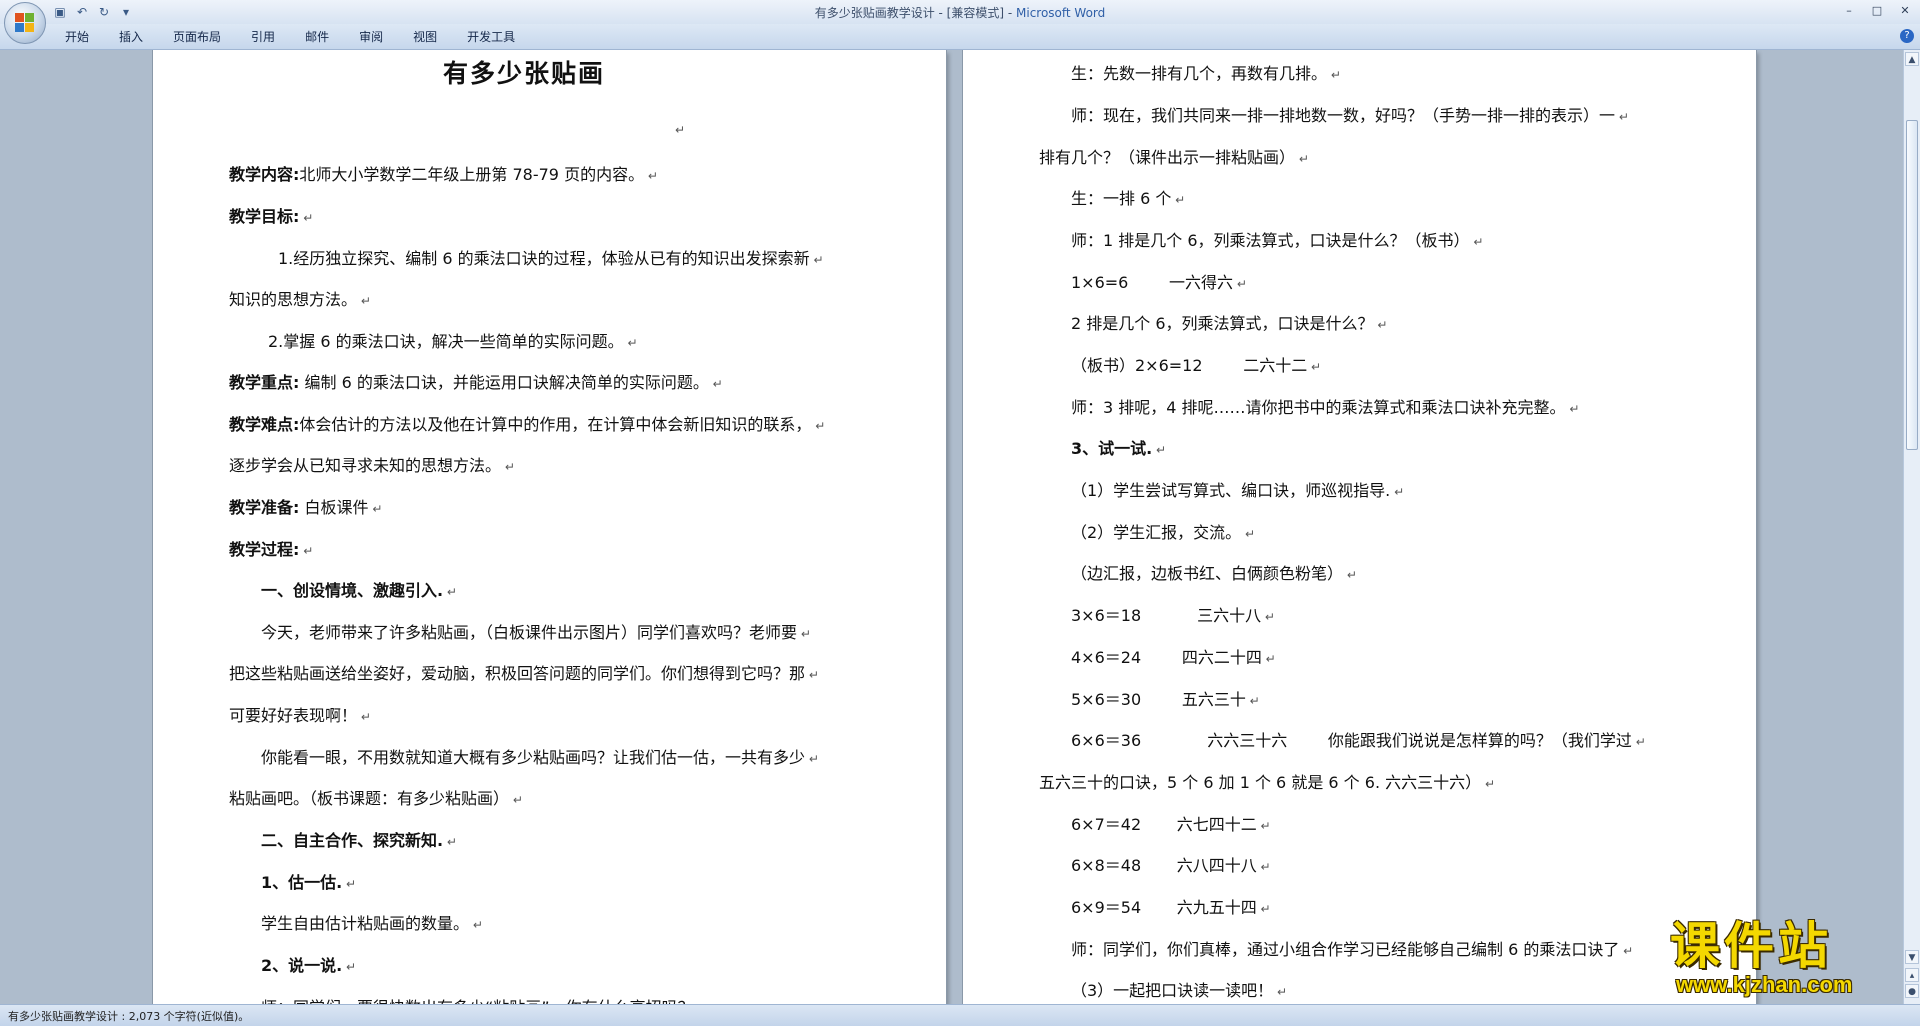  I want to click on document-line: （1）学生尝试写算式、编口诀，师巡视指导. ↵, so click(1237, 491).